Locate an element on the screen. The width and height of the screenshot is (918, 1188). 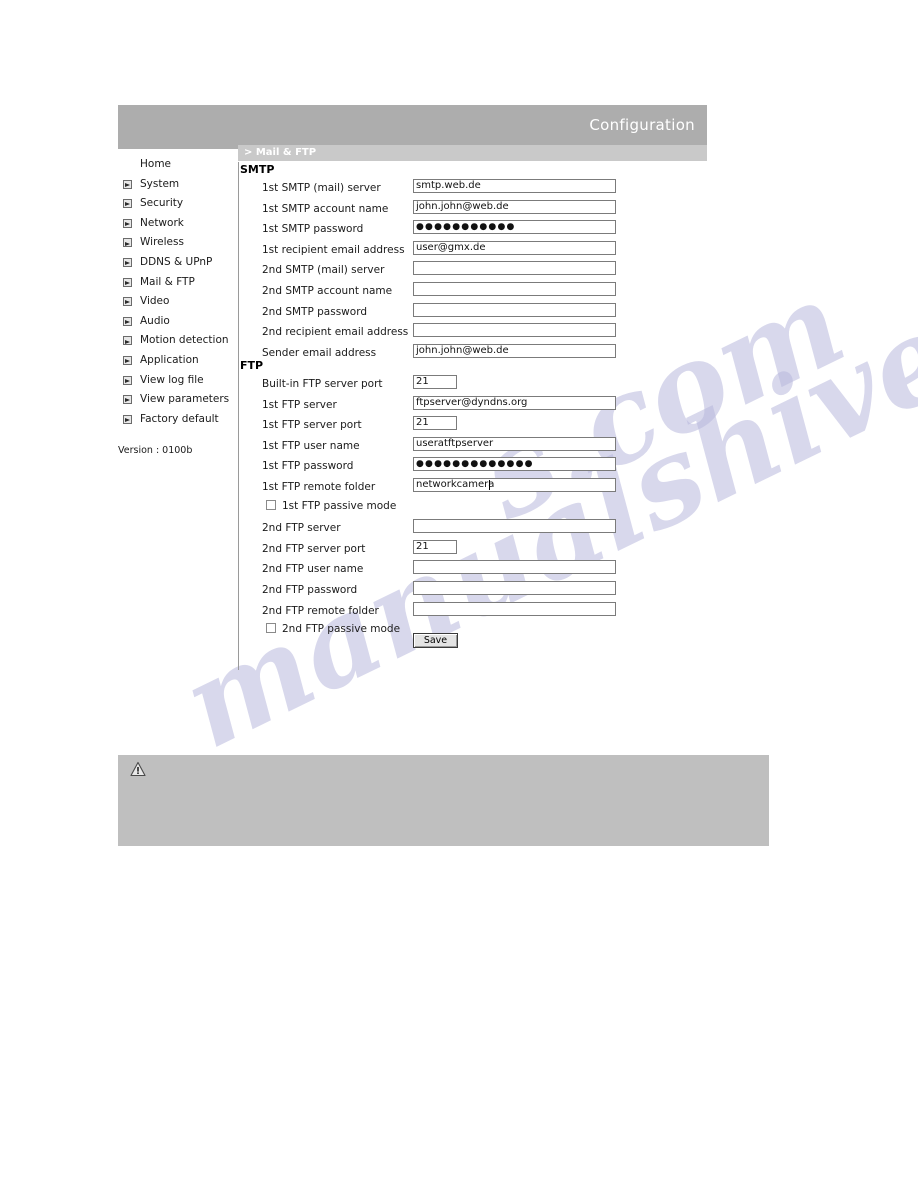
smtp-field-8-input: john.john@web.de is located at coordinates (514, 350).